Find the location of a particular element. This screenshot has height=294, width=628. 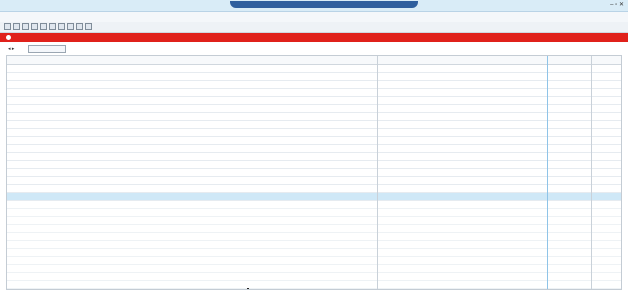

tab-nav-arrows-icon: ◂ ▸ is located at coordinates (11, 49).